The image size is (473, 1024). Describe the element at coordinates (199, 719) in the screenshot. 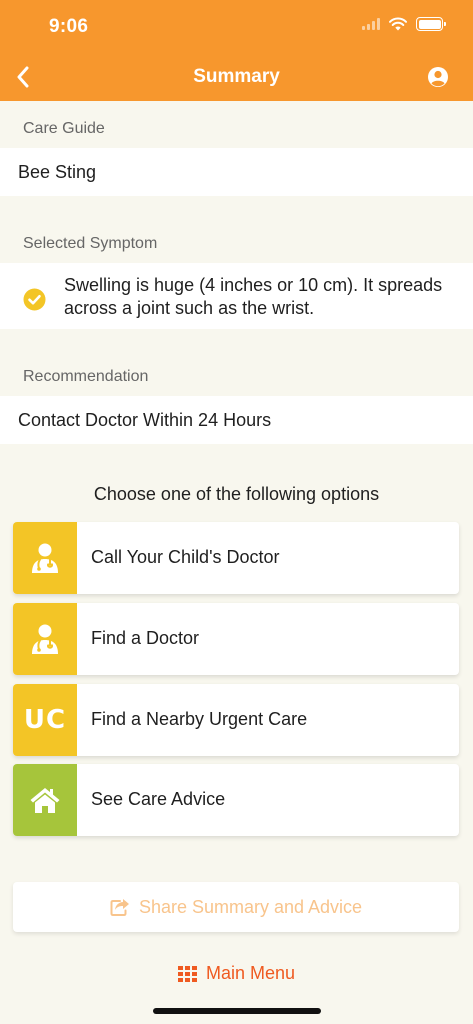

I see `option-label: Find a Nearby Urgent Care` at that location.